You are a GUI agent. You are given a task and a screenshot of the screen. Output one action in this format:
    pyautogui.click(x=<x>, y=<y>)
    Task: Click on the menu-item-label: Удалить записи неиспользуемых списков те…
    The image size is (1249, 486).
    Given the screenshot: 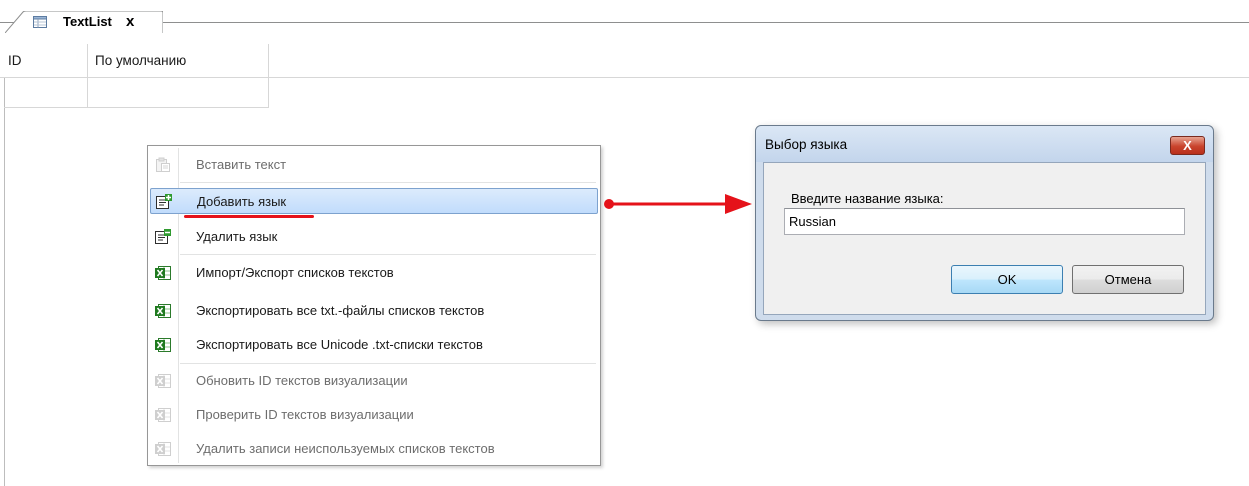 What is the action you would take?
    pyautogui.click(x=345, y=448)
    